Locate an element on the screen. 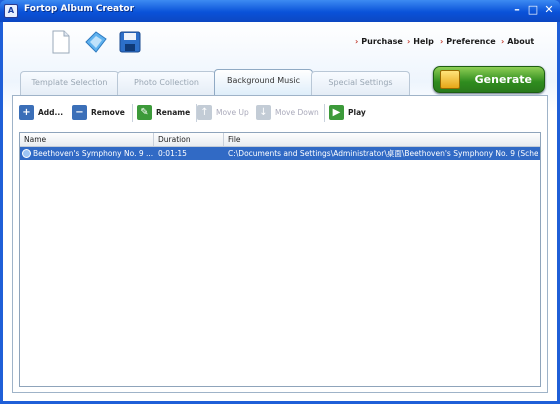 This screenshot has width=560, height=404. move-up-button: ↑ Move Up is located at coordinates (225, 113).